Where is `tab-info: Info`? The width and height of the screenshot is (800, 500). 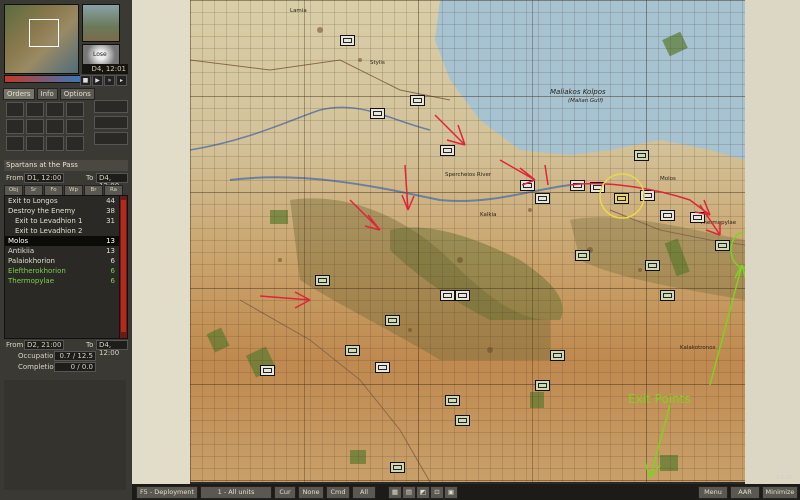 tab-info: Info is located at coordinates (47, 94).